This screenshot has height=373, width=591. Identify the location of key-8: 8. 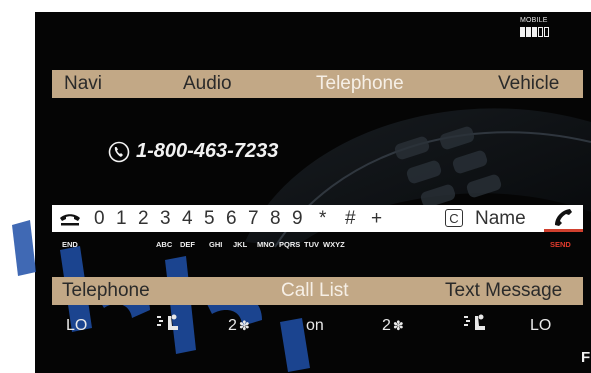
(275, 219).